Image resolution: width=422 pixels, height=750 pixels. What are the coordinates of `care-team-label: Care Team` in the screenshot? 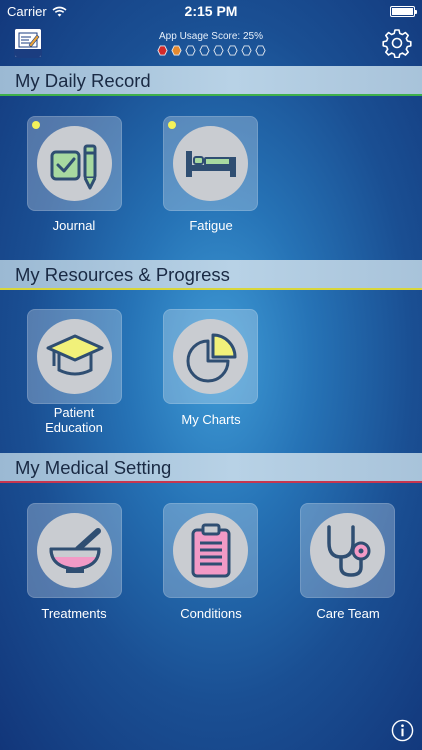 It's located at (348, 613).